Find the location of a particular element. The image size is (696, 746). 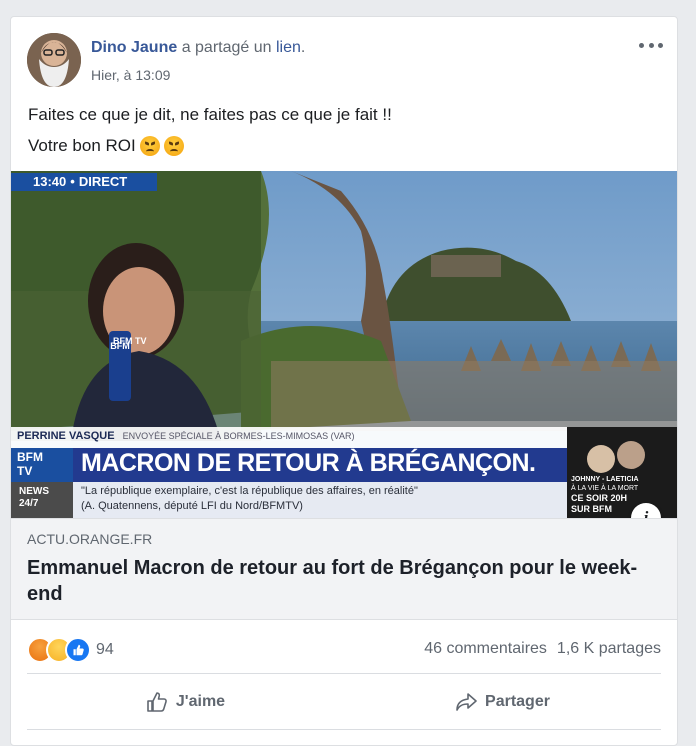

ticker-label: NEWS 24/7 is located at coordinates (34, 498).